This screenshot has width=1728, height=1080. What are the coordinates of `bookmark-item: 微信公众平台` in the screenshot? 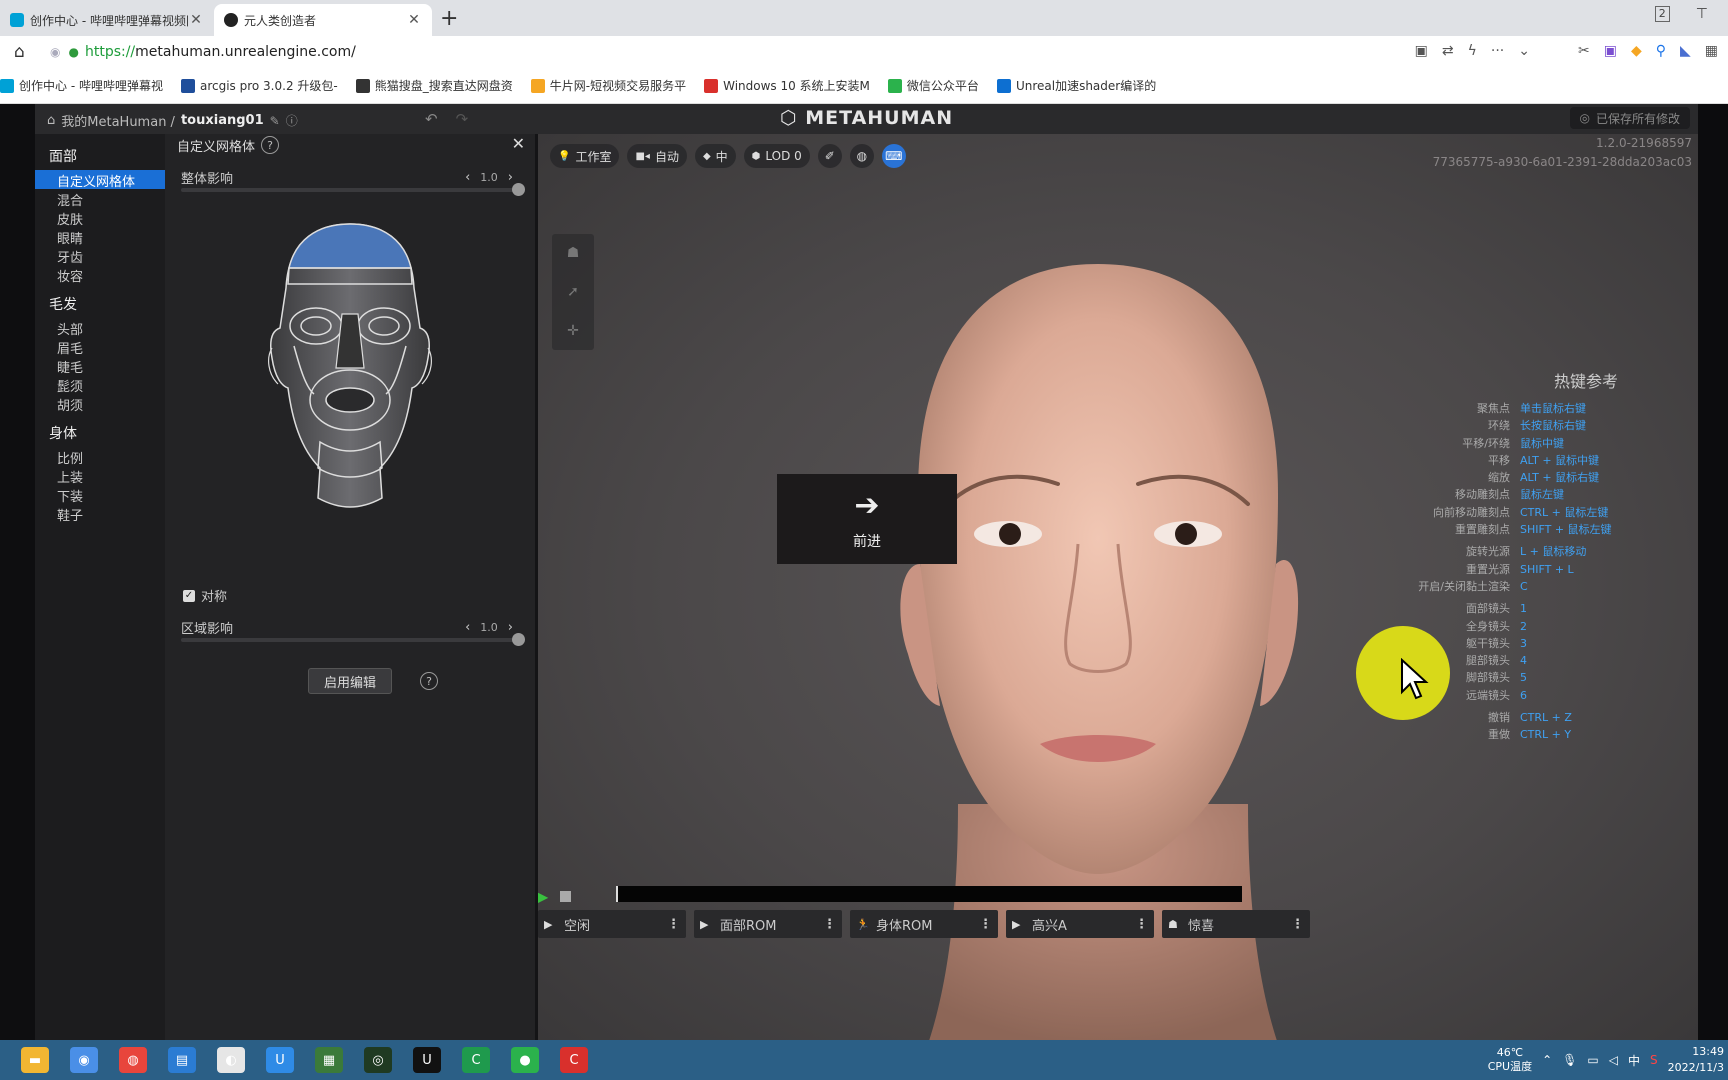 It's located at (933, 85).